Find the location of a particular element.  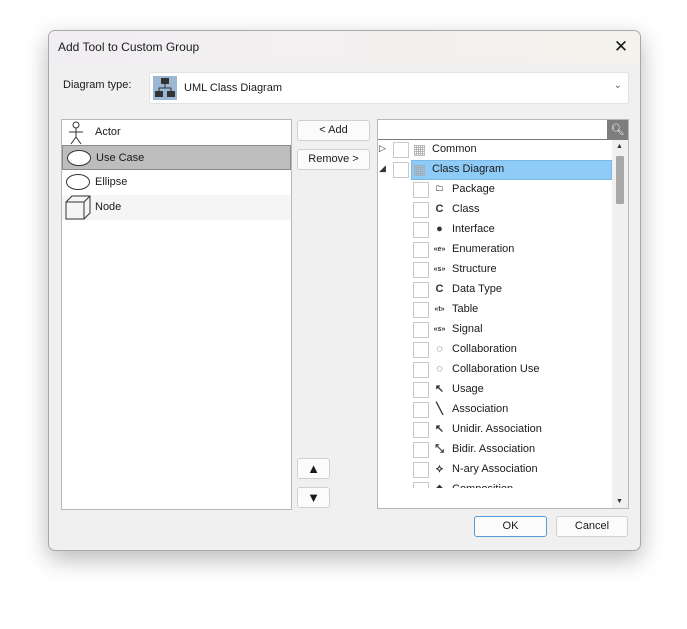

chevron-down-icon: ⌄ is located at coordinates (617, 85).